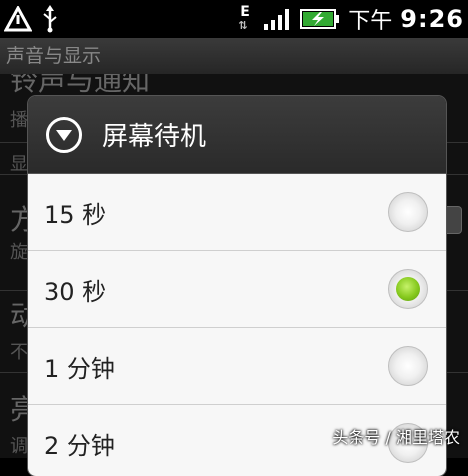  Describe the element at coordinates (244, 18) in the screenshot. I see `network-type-icon: E ⇅` at that location.